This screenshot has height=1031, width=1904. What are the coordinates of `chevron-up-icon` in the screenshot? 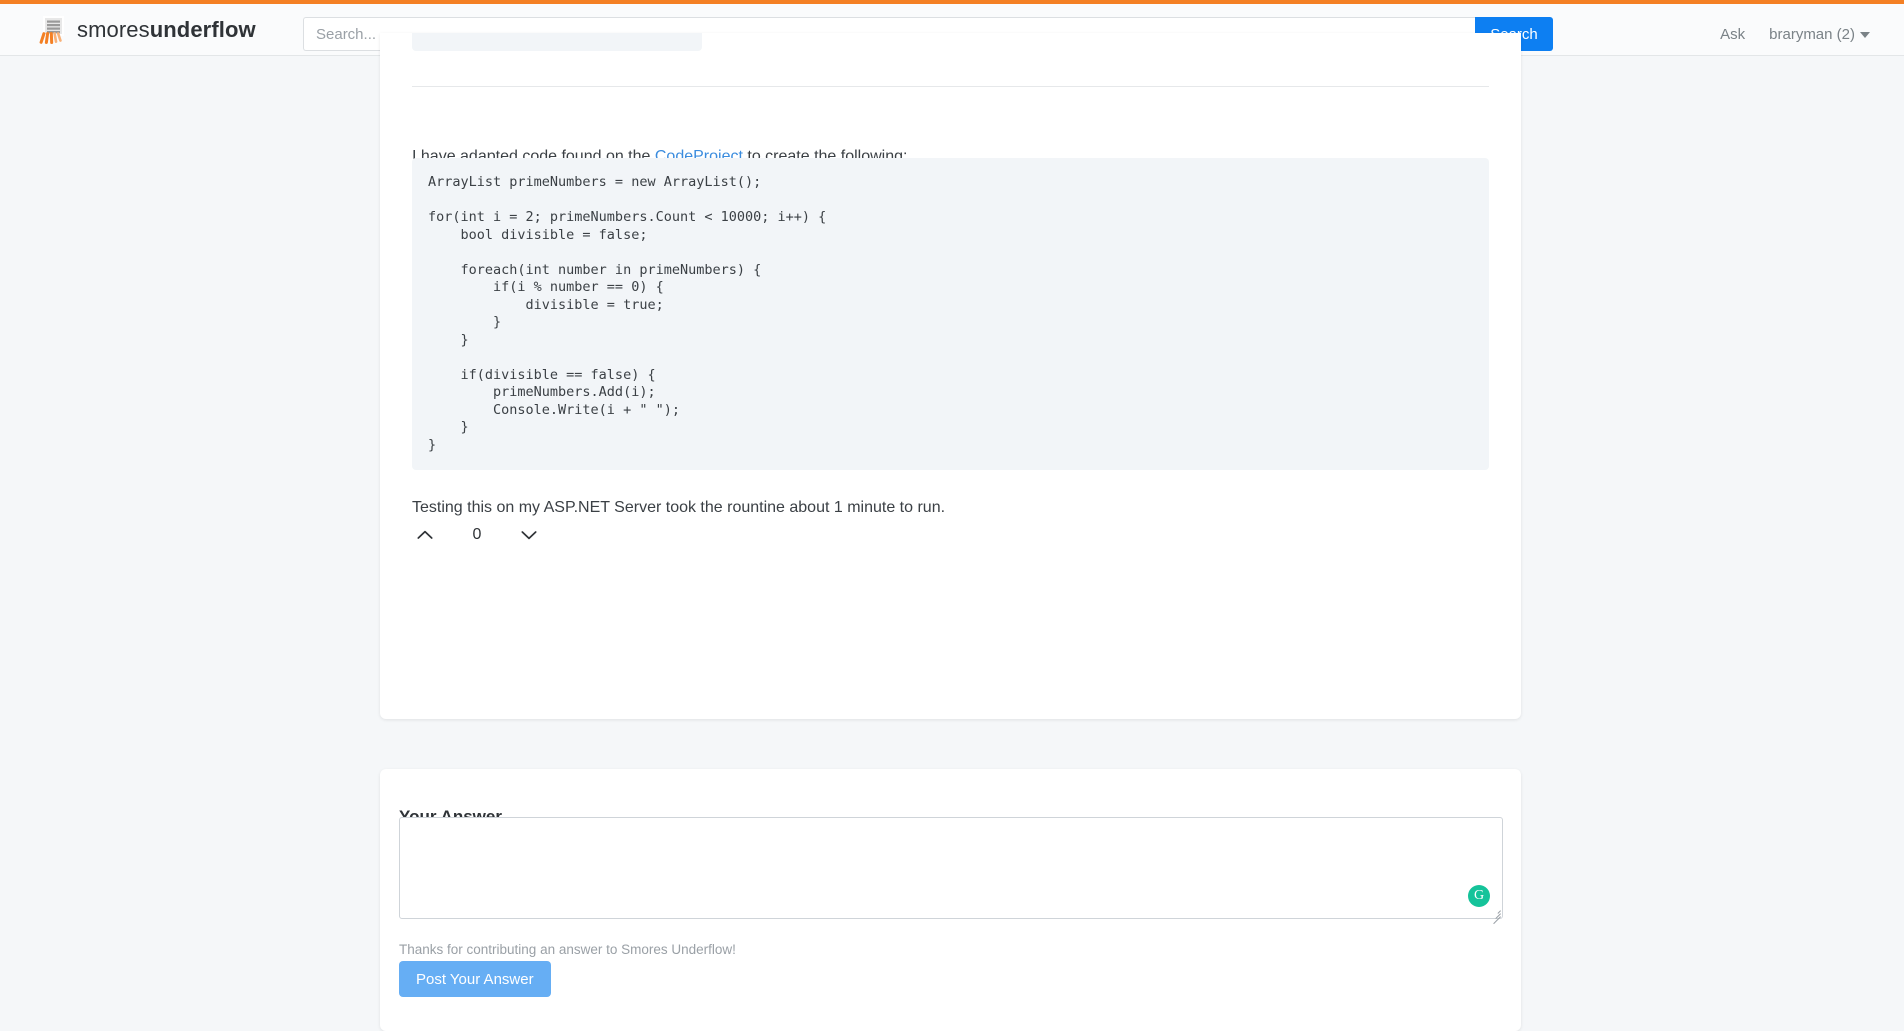 It's located at (425, 535).